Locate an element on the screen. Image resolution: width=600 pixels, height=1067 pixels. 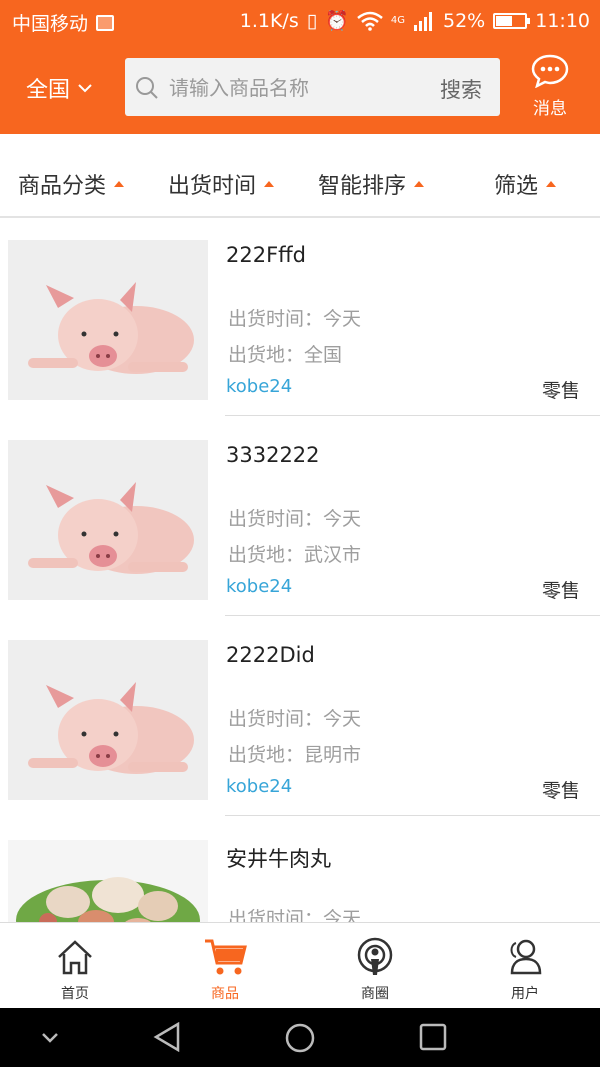
messages-button: 消息 is located at coordinates (550, 86).